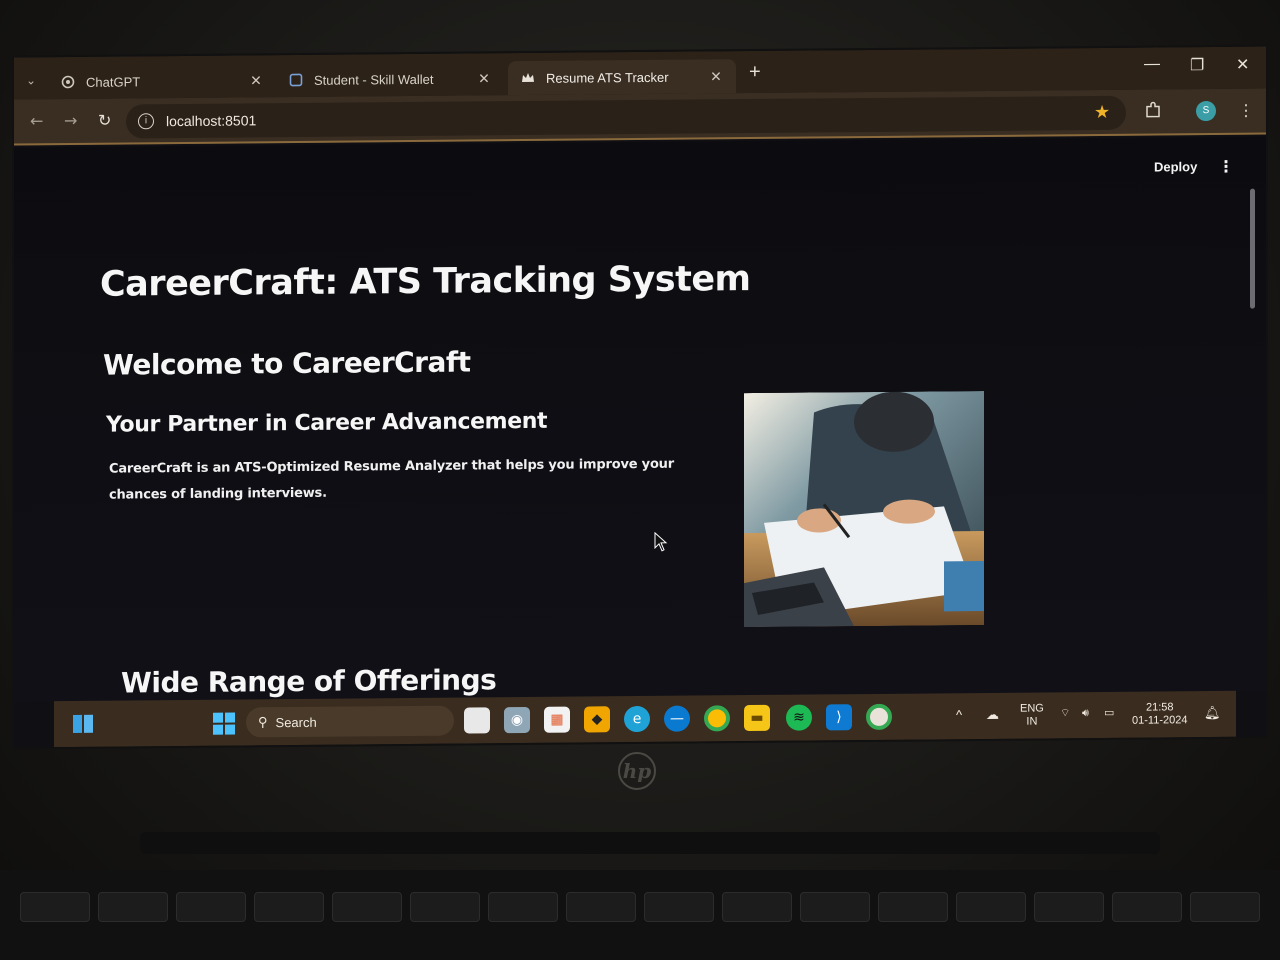 This screenshot has width=1280, height=960. What do you see at coordinates (757, 718) in the screenshot?
I see `file-explorer-icon: ▬` at bounding box center [757, 718].